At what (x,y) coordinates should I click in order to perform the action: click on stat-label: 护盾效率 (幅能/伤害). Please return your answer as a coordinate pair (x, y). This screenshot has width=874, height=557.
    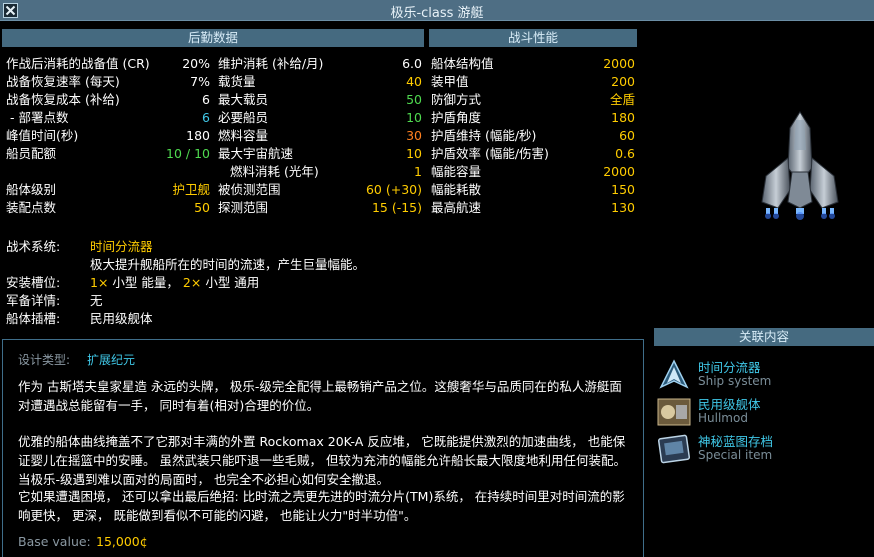
    Looking at the image, I should click on (490, 153).